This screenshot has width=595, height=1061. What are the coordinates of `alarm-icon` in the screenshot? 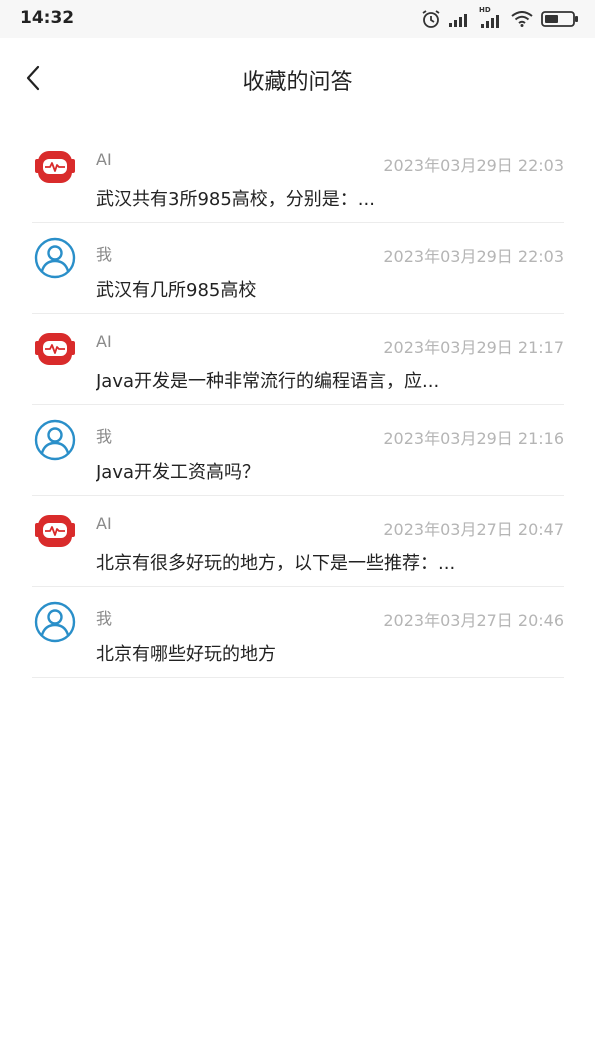 It's located at (431, 19).